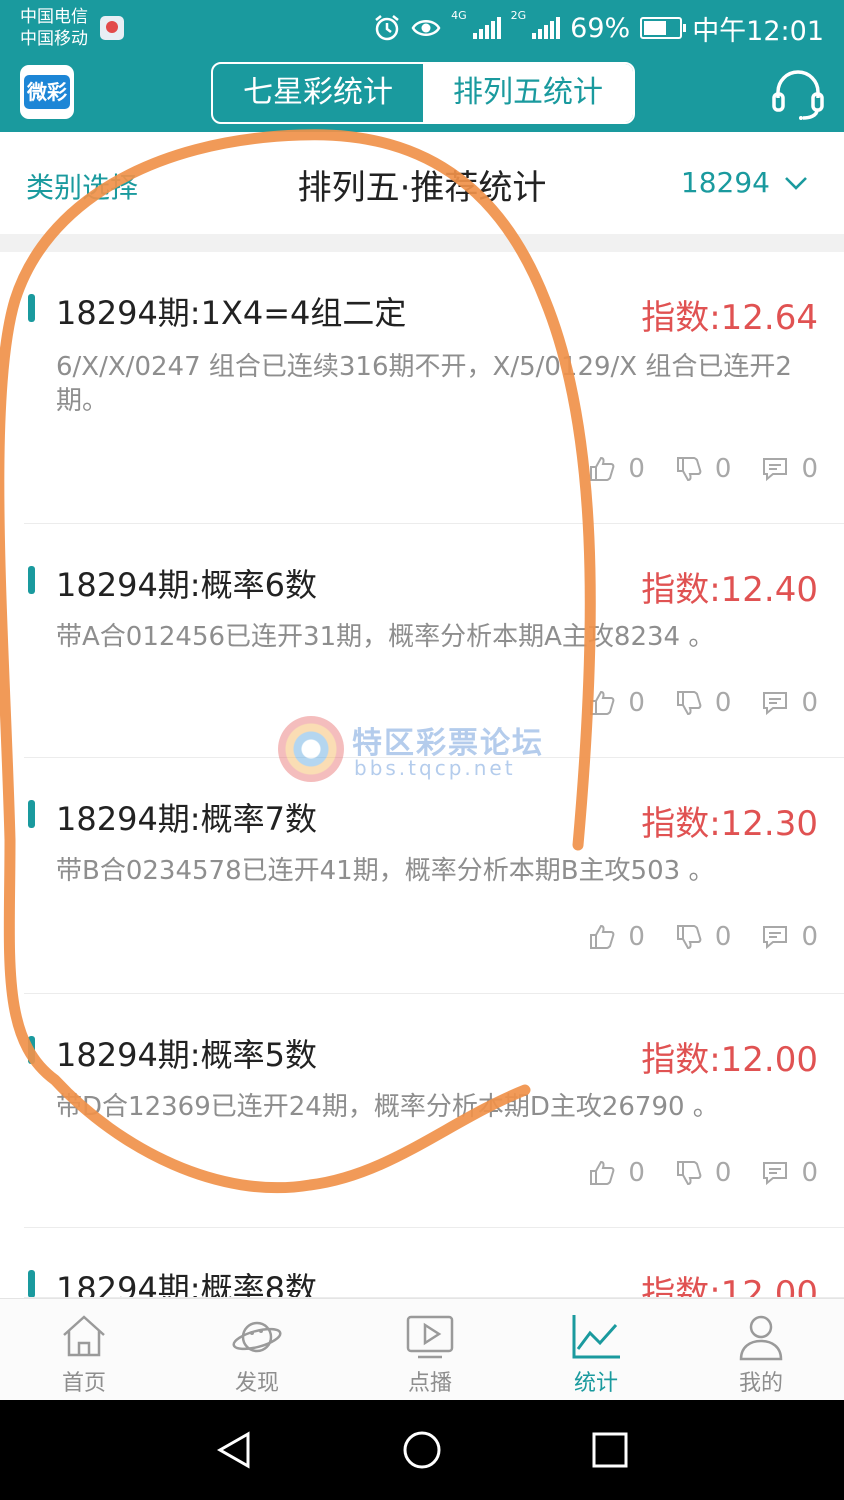 The width and height of the screenshot is (844, 1500). Describe the element at coordinates (729, 1286) in the screenshot. I see `card-index: 指数:12.00` at that location.